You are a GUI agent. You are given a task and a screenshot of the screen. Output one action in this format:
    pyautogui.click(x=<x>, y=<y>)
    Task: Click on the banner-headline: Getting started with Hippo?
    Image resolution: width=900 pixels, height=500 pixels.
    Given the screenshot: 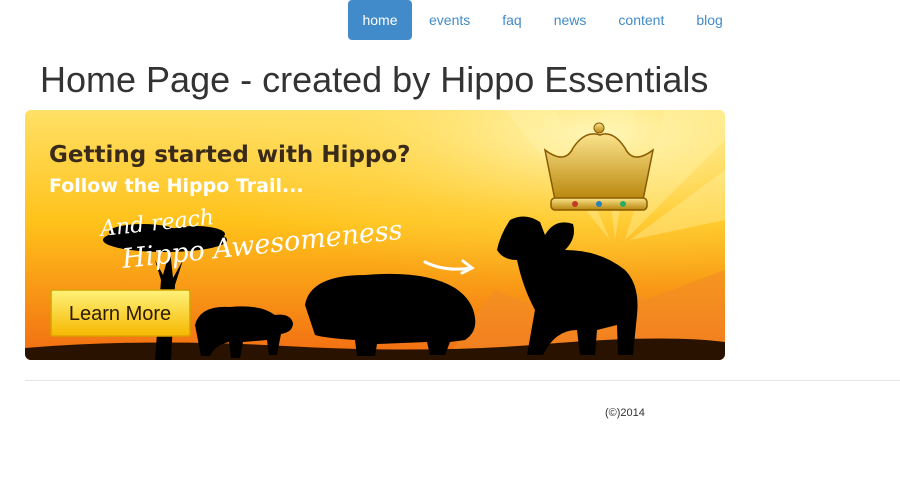 What is the action you would take?
    pyautogui.click(x=230, y=155)
    